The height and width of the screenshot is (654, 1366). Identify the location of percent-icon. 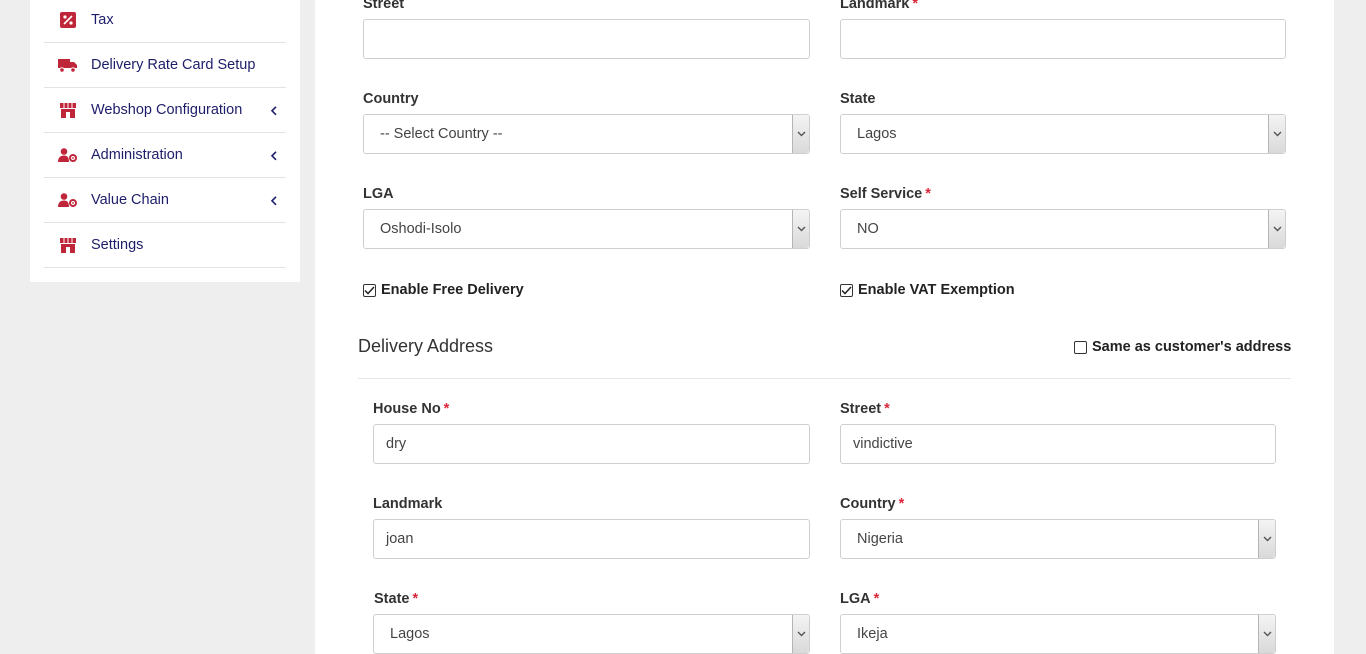
(68, 20).